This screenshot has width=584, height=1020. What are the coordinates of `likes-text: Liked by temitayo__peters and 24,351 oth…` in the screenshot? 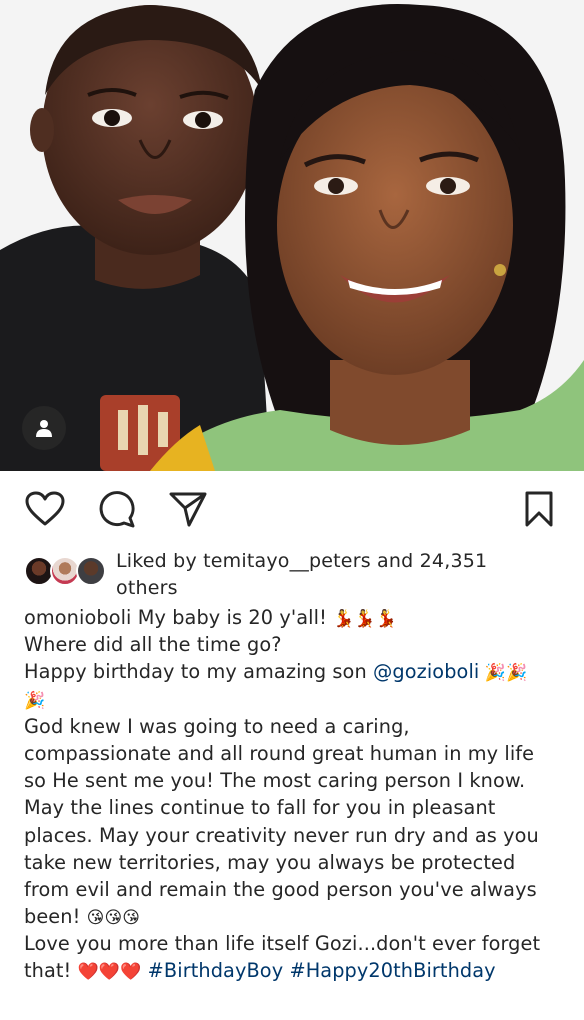 It's located at (326, 575).